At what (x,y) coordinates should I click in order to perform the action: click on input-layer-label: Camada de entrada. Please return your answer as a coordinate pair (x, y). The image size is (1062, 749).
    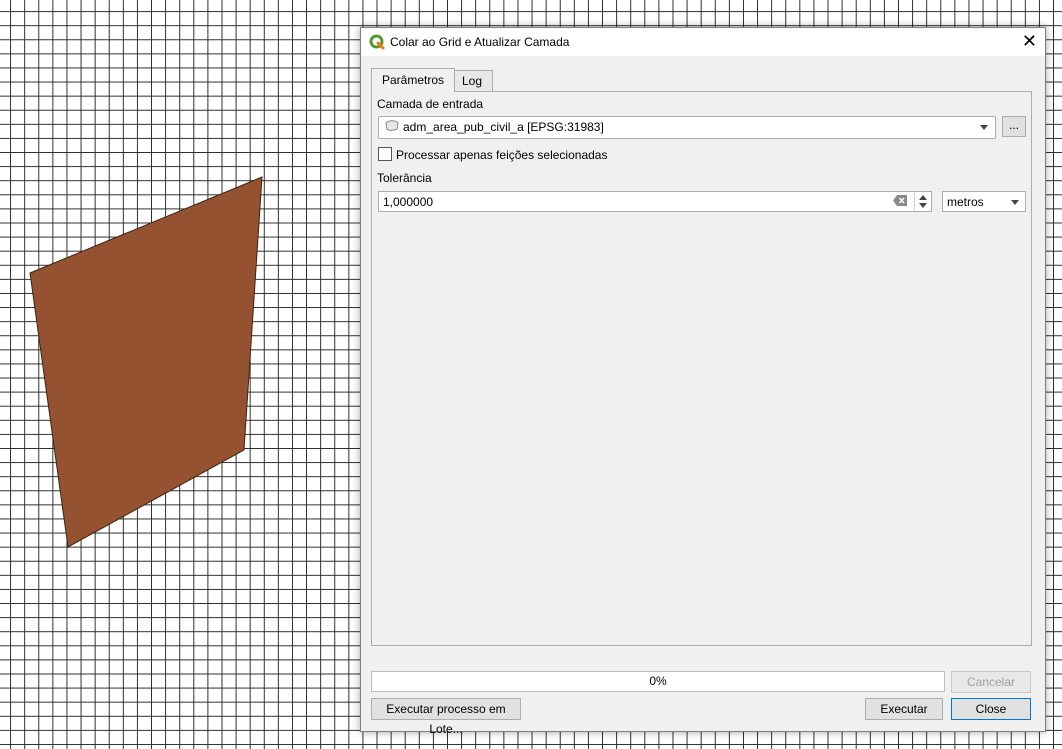
    Looking at the image, I should click on (430, 104).